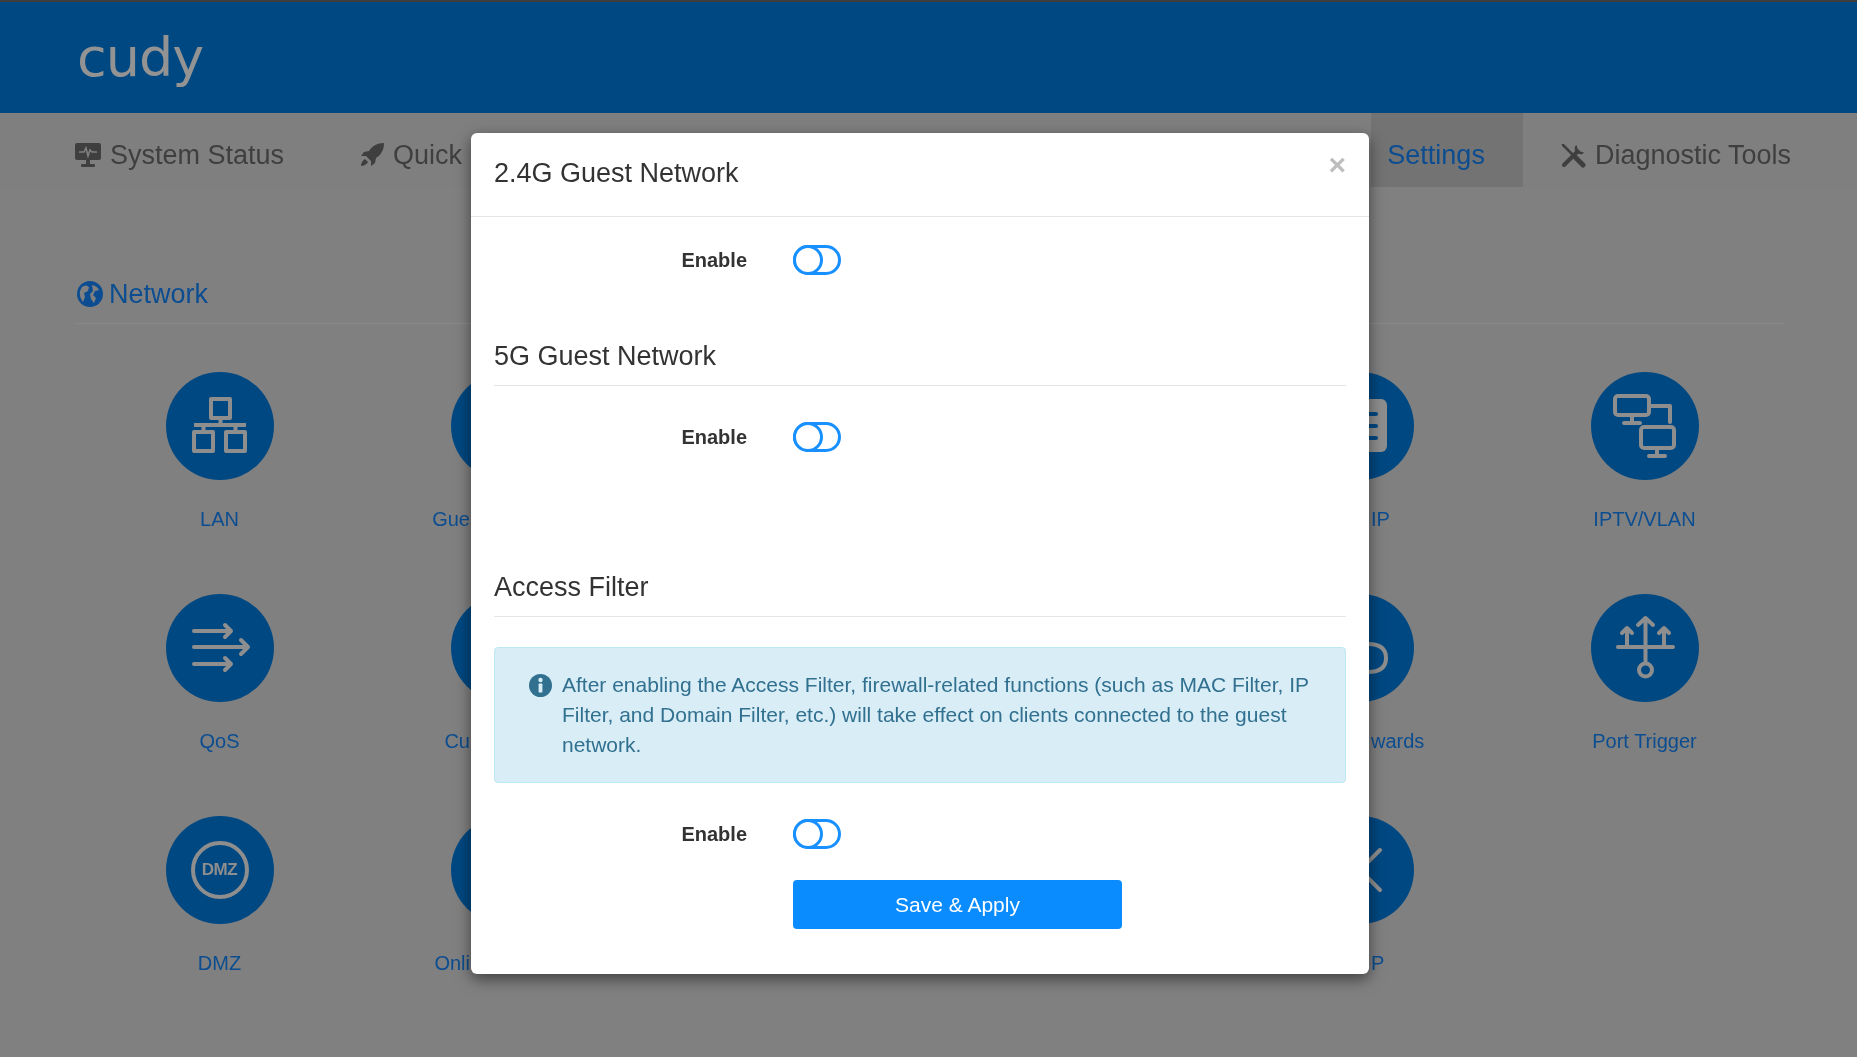 Image resolution: width=1857 pixels, height=1057 pixels. Describe the element at coordinates (219, 648) in the screenshot. I see `arrows-icon` at that location.